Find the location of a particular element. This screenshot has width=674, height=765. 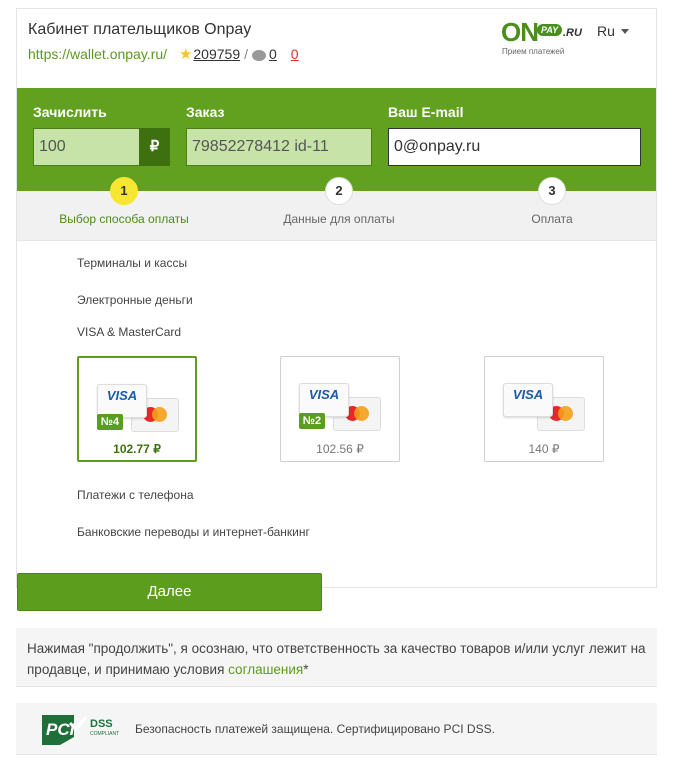

onpay-logo: ON PAY .RU Прием платежей is located at coordinates (541, 39).